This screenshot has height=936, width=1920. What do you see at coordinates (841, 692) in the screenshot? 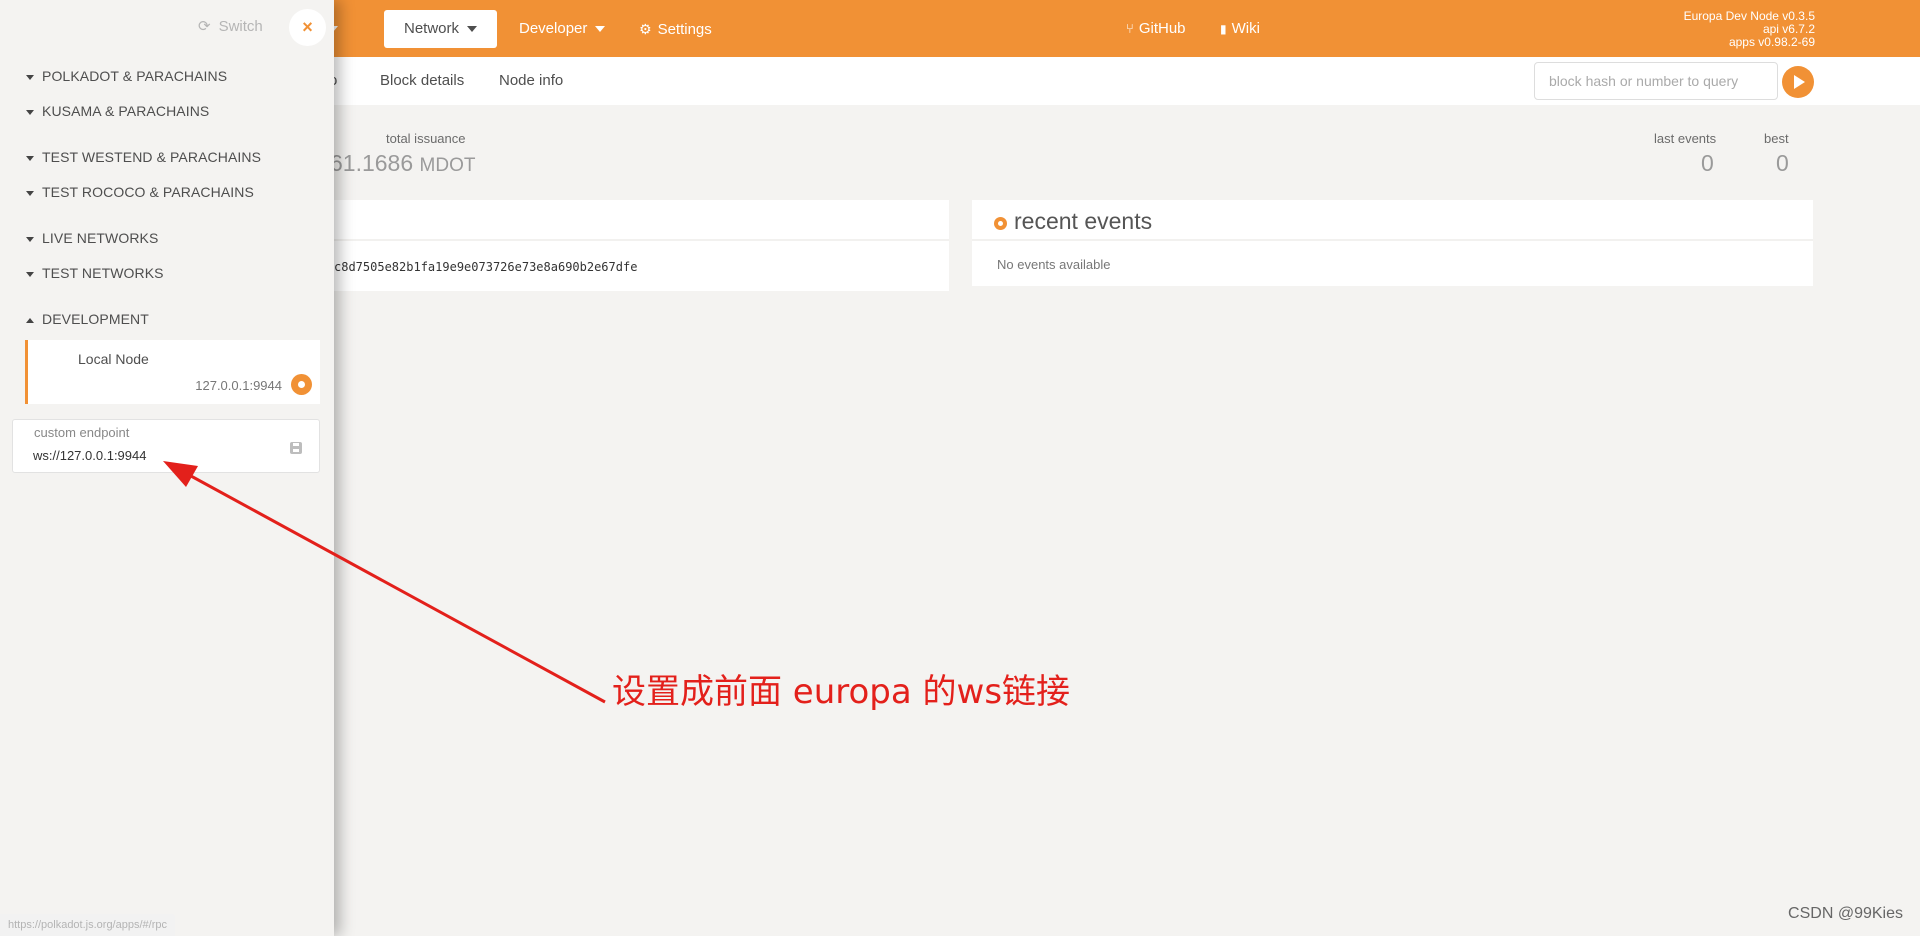
I see `annotation-text: 设置成前面 europa 的ws链接` at bounding box center [841, 692].